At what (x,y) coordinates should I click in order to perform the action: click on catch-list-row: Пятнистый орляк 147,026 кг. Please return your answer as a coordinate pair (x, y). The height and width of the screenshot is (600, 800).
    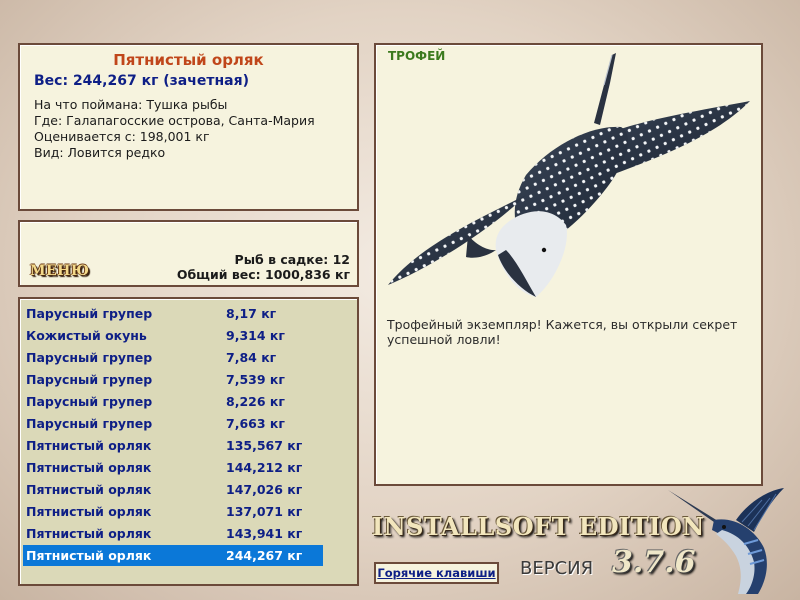
    Looking at the image, I should click on (173, 489).